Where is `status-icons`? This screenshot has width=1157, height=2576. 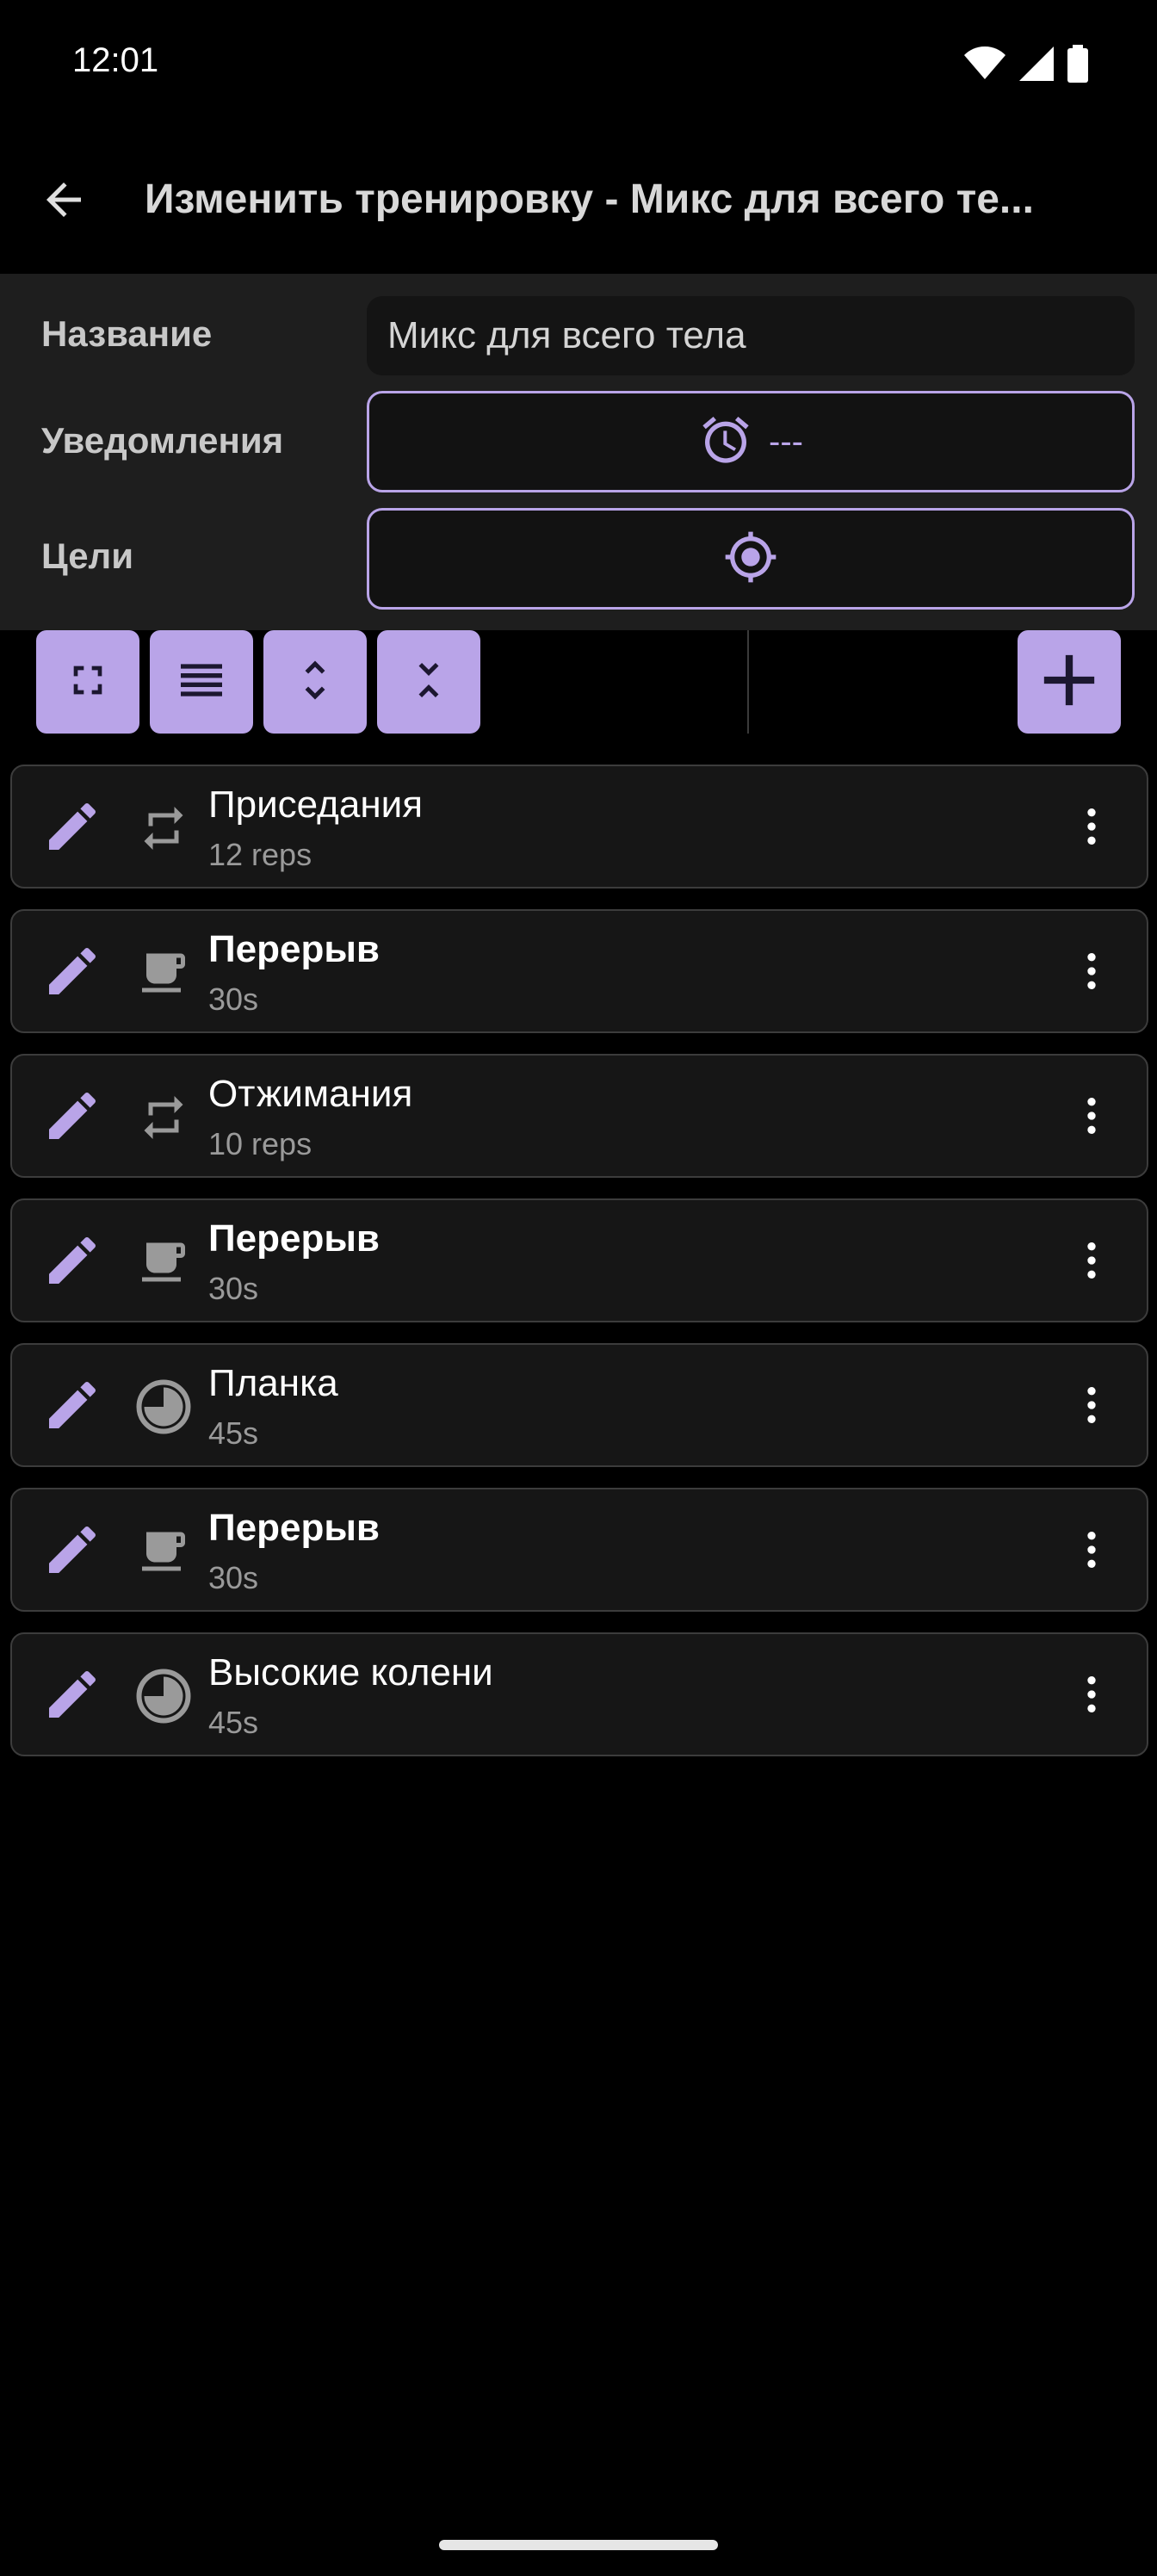
status-icons is located at coordinates (1026, 66).